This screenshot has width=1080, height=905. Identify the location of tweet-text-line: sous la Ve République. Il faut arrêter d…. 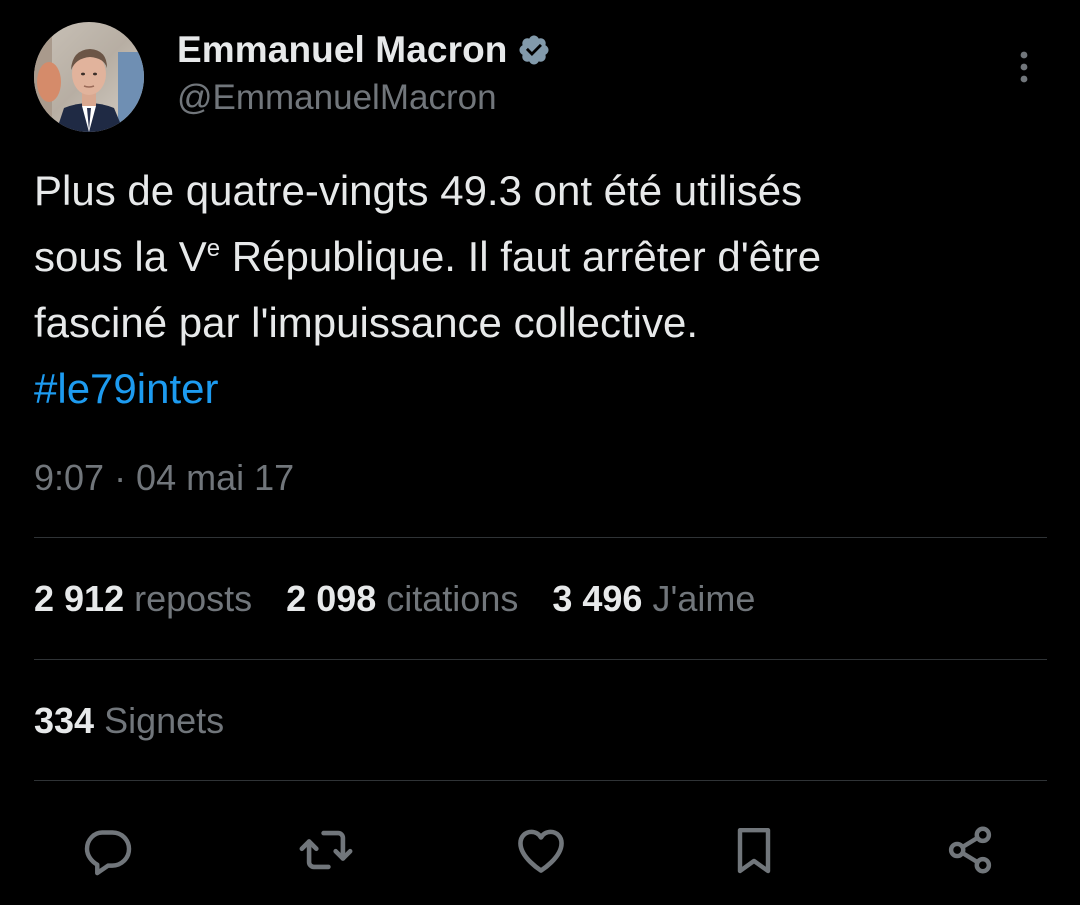
(534, 257).